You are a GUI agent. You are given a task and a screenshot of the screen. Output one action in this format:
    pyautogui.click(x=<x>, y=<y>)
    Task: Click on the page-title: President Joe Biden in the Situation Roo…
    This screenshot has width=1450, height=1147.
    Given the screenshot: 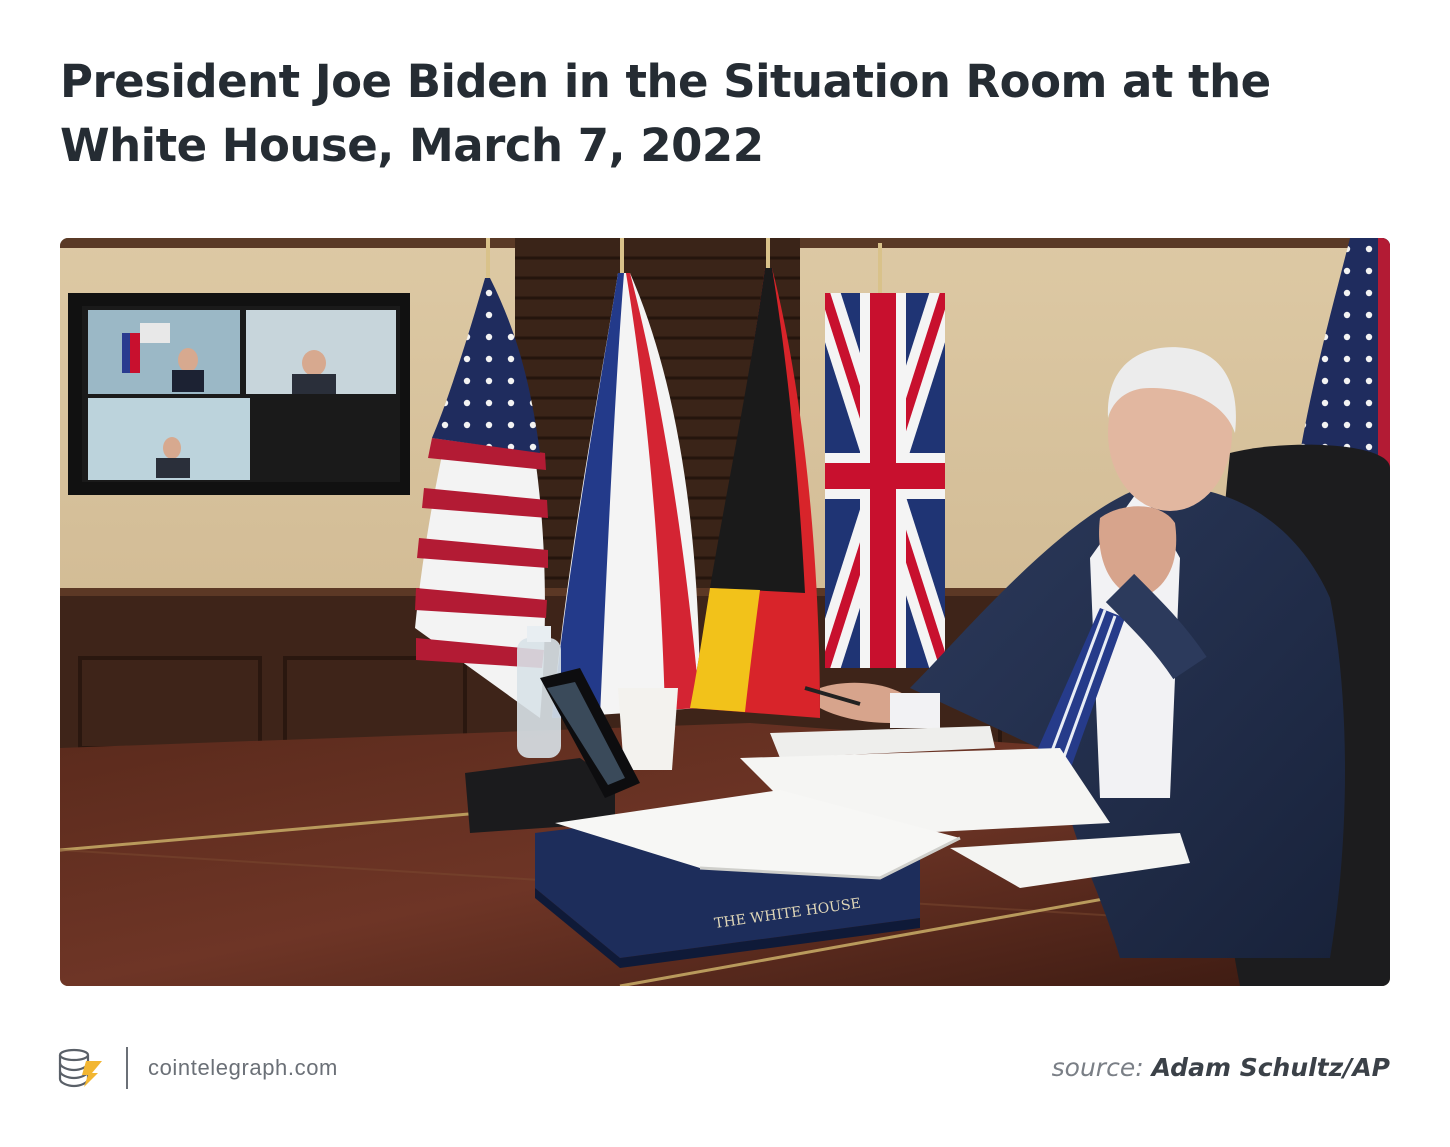 What is the action you would take?
    pyautogui.click(x=665, y=113)
    